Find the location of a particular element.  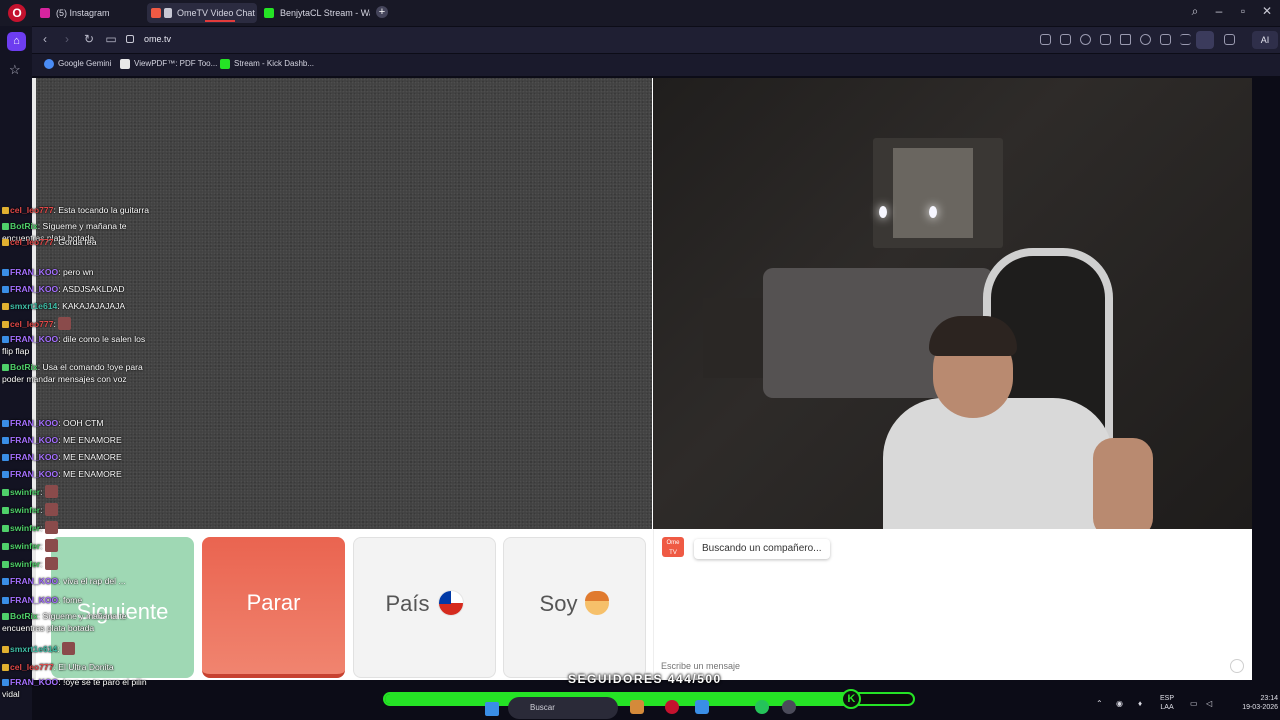

person-arm is located at coordinates (1123, 483).